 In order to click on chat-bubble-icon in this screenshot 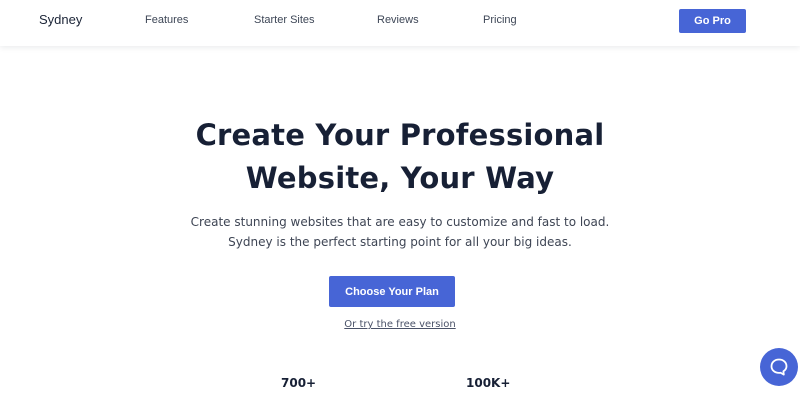, I will do `click(779, 367)`.